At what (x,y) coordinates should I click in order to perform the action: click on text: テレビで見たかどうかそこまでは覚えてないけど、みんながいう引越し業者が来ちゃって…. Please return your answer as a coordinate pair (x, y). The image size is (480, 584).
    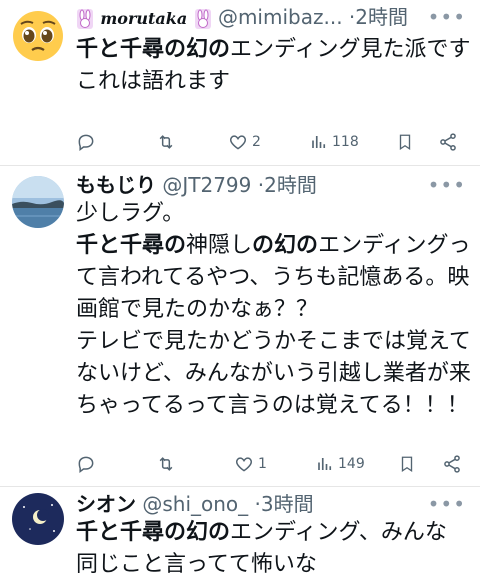
    Looking at the image, I should click on (273, 373).